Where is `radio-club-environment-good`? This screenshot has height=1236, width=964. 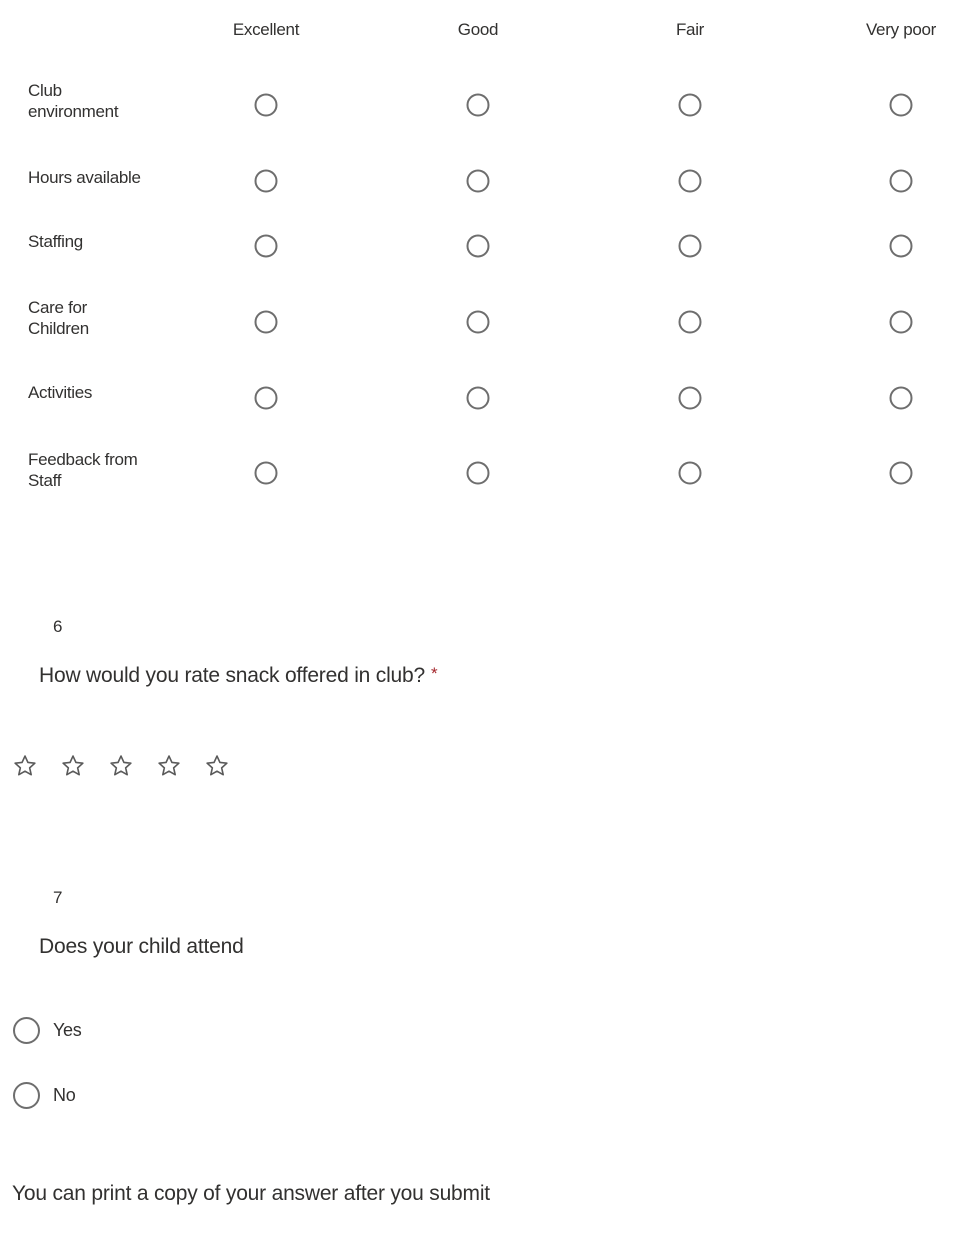 radio-club-environment-good is located at coordinates (478, 105).